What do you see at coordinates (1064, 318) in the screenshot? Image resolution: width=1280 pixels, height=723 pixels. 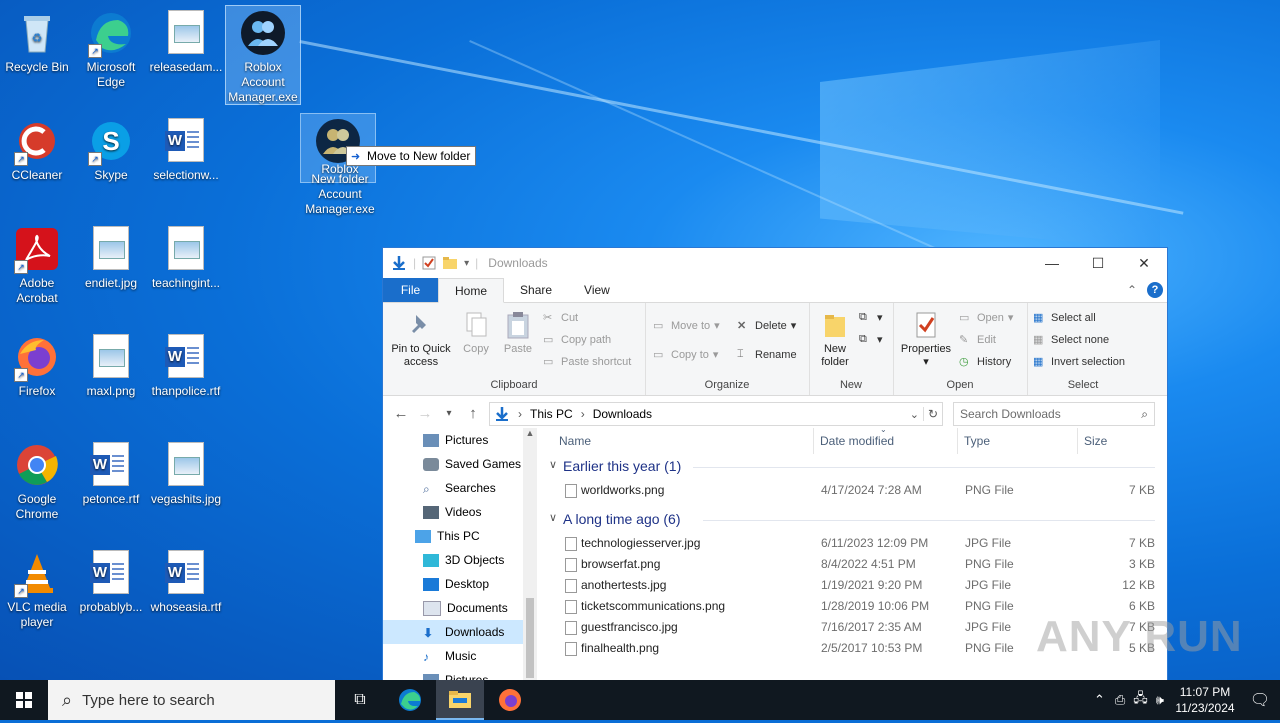 I see `select-all-button: ▦ Select all` at bounding box center [1064, 318].